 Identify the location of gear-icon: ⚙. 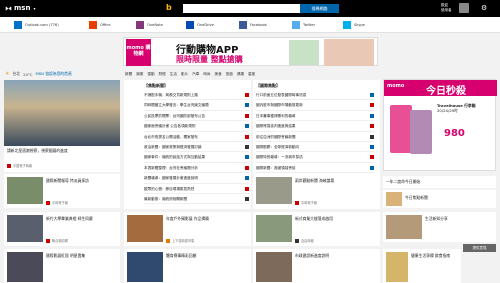
(484, 8).